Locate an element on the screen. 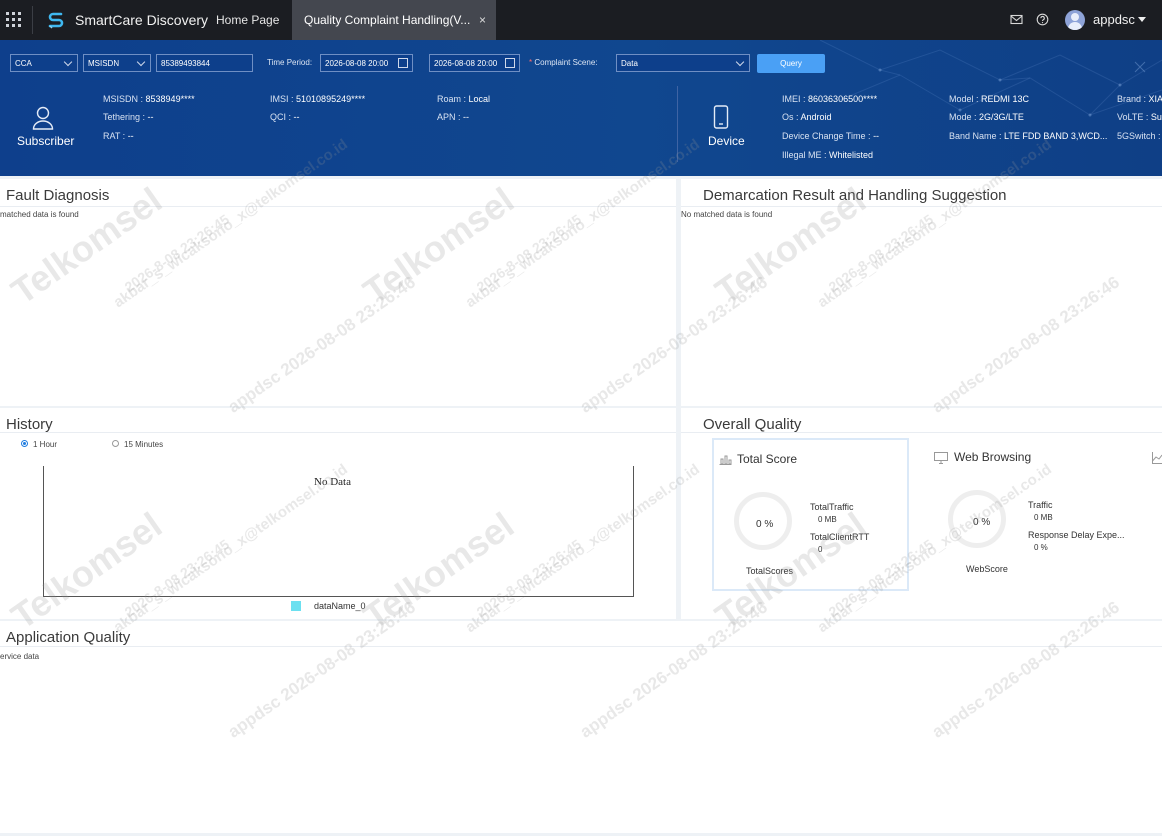 The height and width of the screenshot is (836, 1162). start-time-input: 2026-08-08 20:00 is located at coordinates (366, 63).